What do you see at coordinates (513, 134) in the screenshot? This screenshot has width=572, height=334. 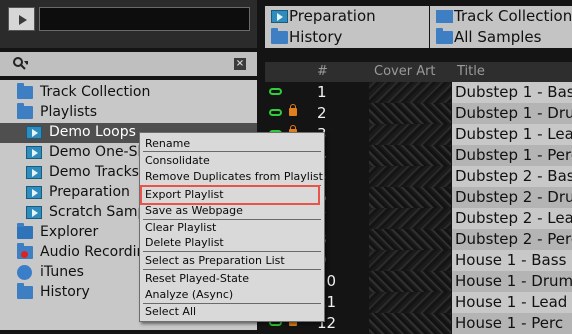 I see `track-title: Dubstep 1 - Lead` at bounding box center [513, 134].